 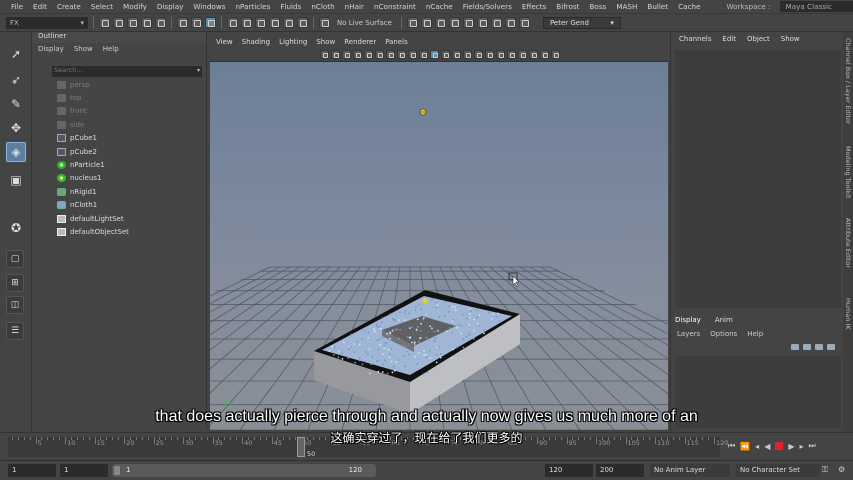 What do you see at coordinates (135, 6) in the screenshot?
I see `menu-modify: Modify` at bounding box center [135, 6].